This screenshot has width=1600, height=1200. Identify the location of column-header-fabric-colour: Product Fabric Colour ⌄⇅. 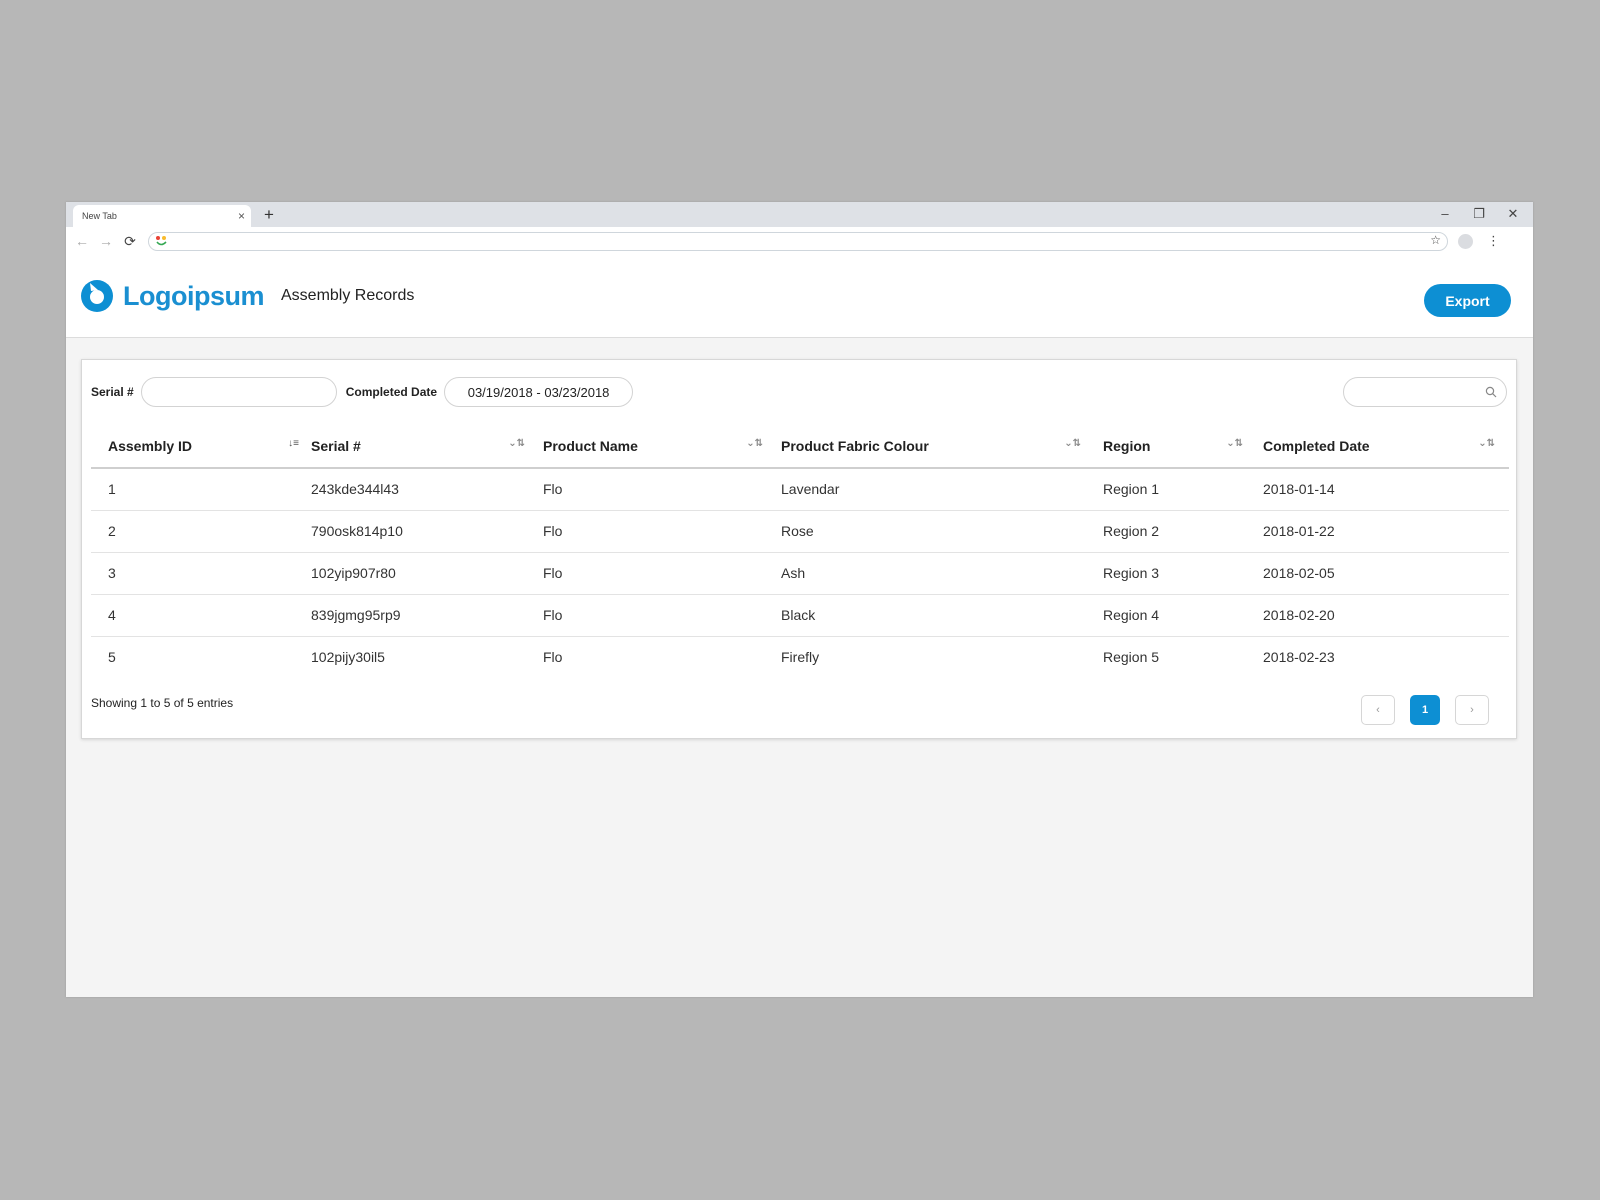
(942, 446).